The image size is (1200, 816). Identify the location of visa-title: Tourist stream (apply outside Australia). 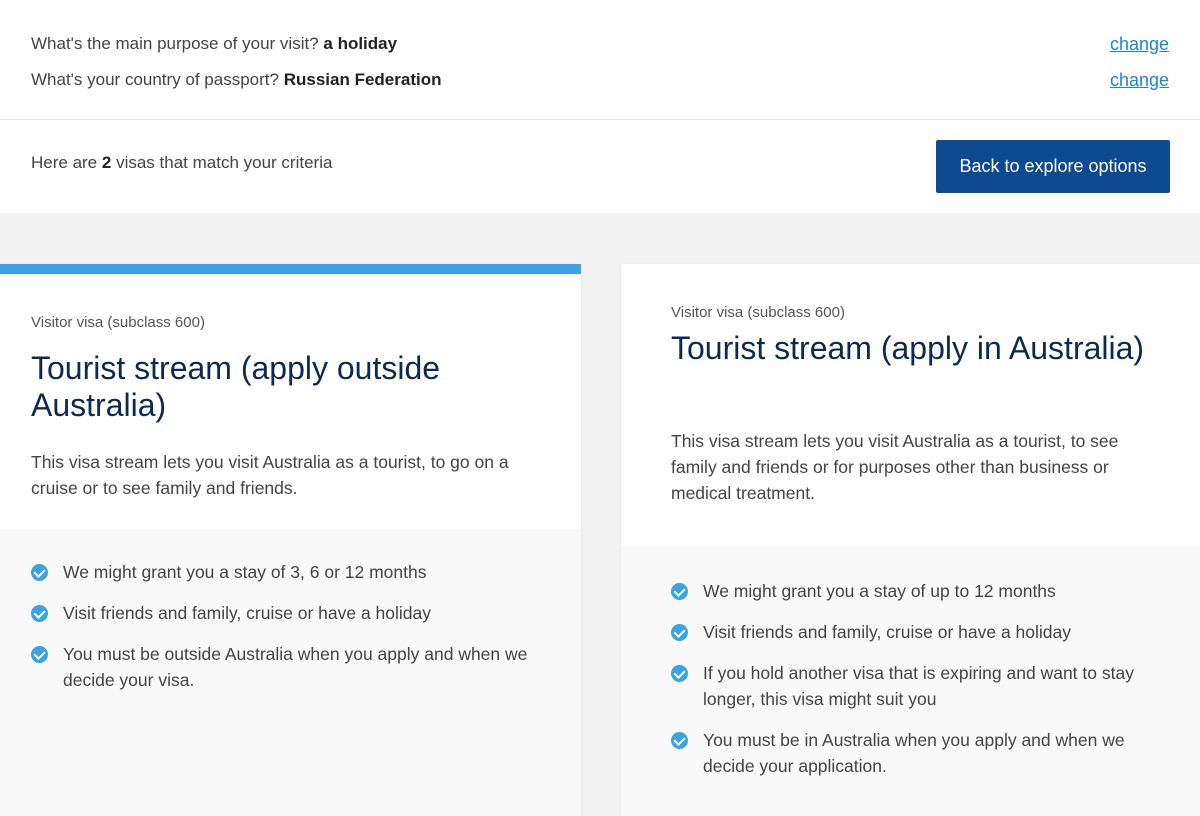
(281, 387).